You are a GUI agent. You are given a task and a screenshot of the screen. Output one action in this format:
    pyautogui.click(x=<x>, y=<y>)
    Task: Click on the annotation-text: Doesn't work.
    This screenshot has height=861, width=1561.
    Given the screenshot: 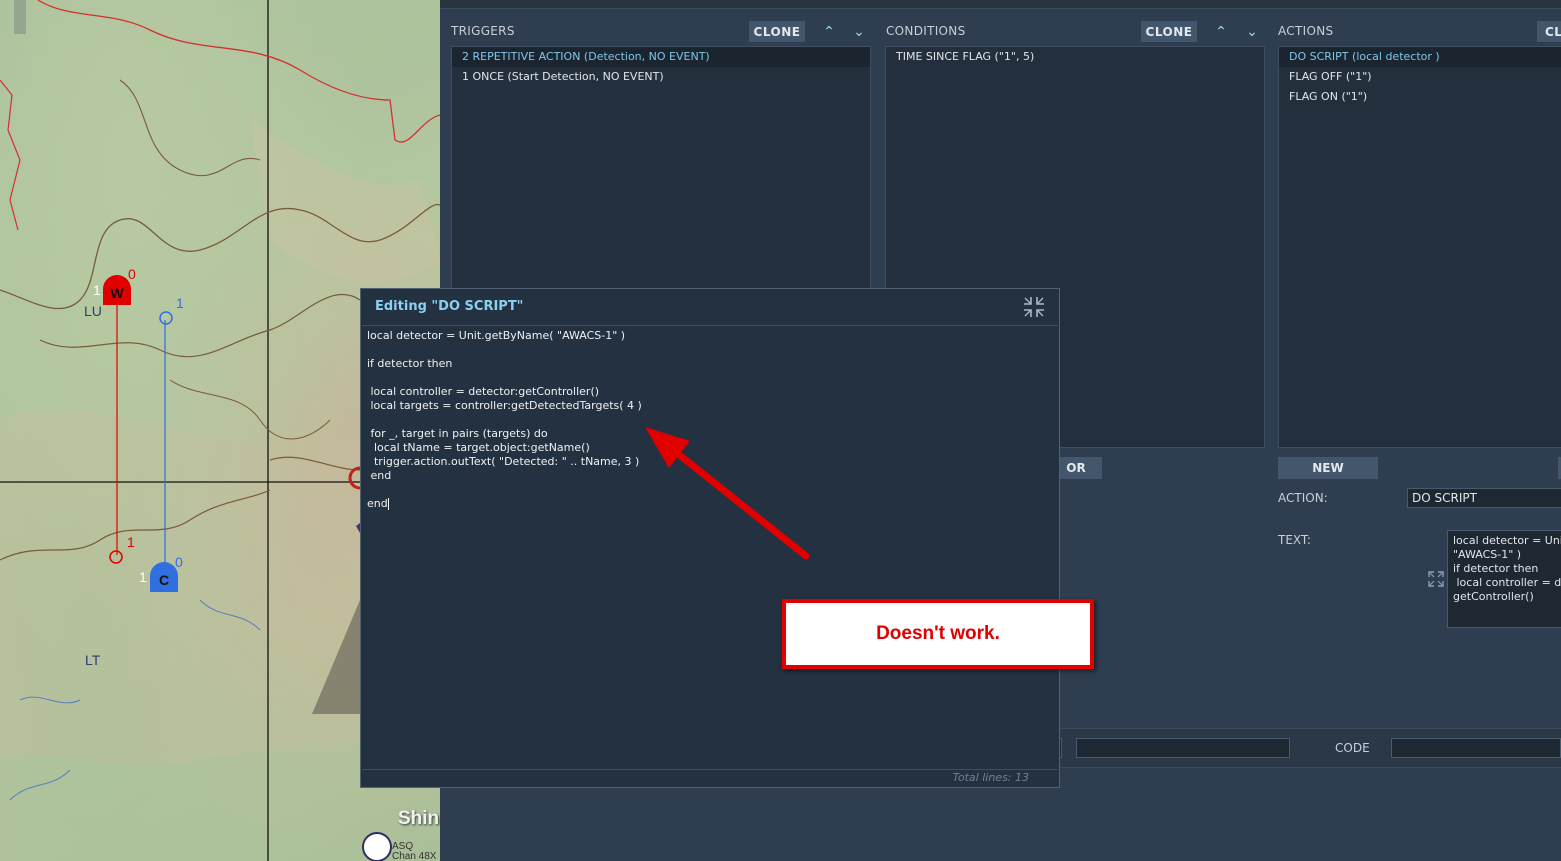 What is the action you would take?
    pyautogui.click(x=938, y=633)
    